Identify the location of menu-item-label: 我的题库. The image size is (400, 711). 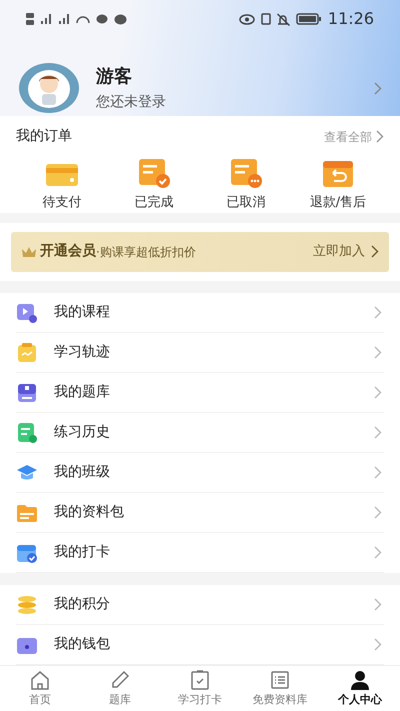
(82, 392).